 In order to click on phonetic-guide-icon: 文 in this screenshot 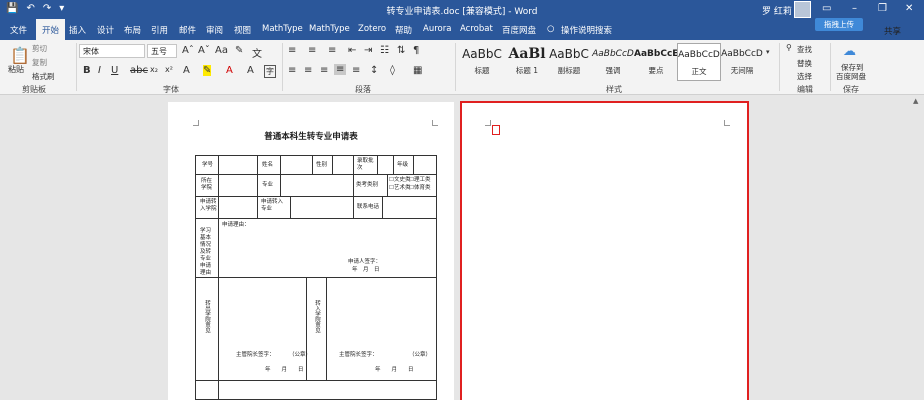, I will do `click(257, 52)`.